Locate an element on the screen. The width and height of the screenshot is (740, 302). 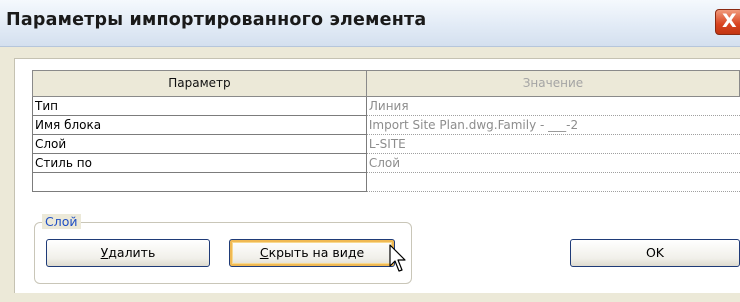
value-cell is located at coordinates (552, 182).